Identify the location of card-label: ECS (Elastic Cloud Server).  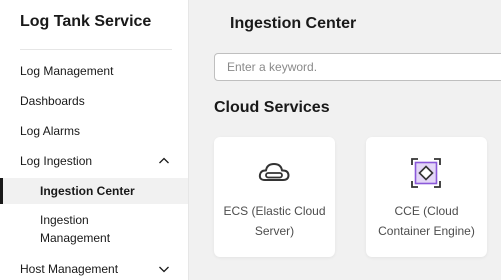
(274, 221).